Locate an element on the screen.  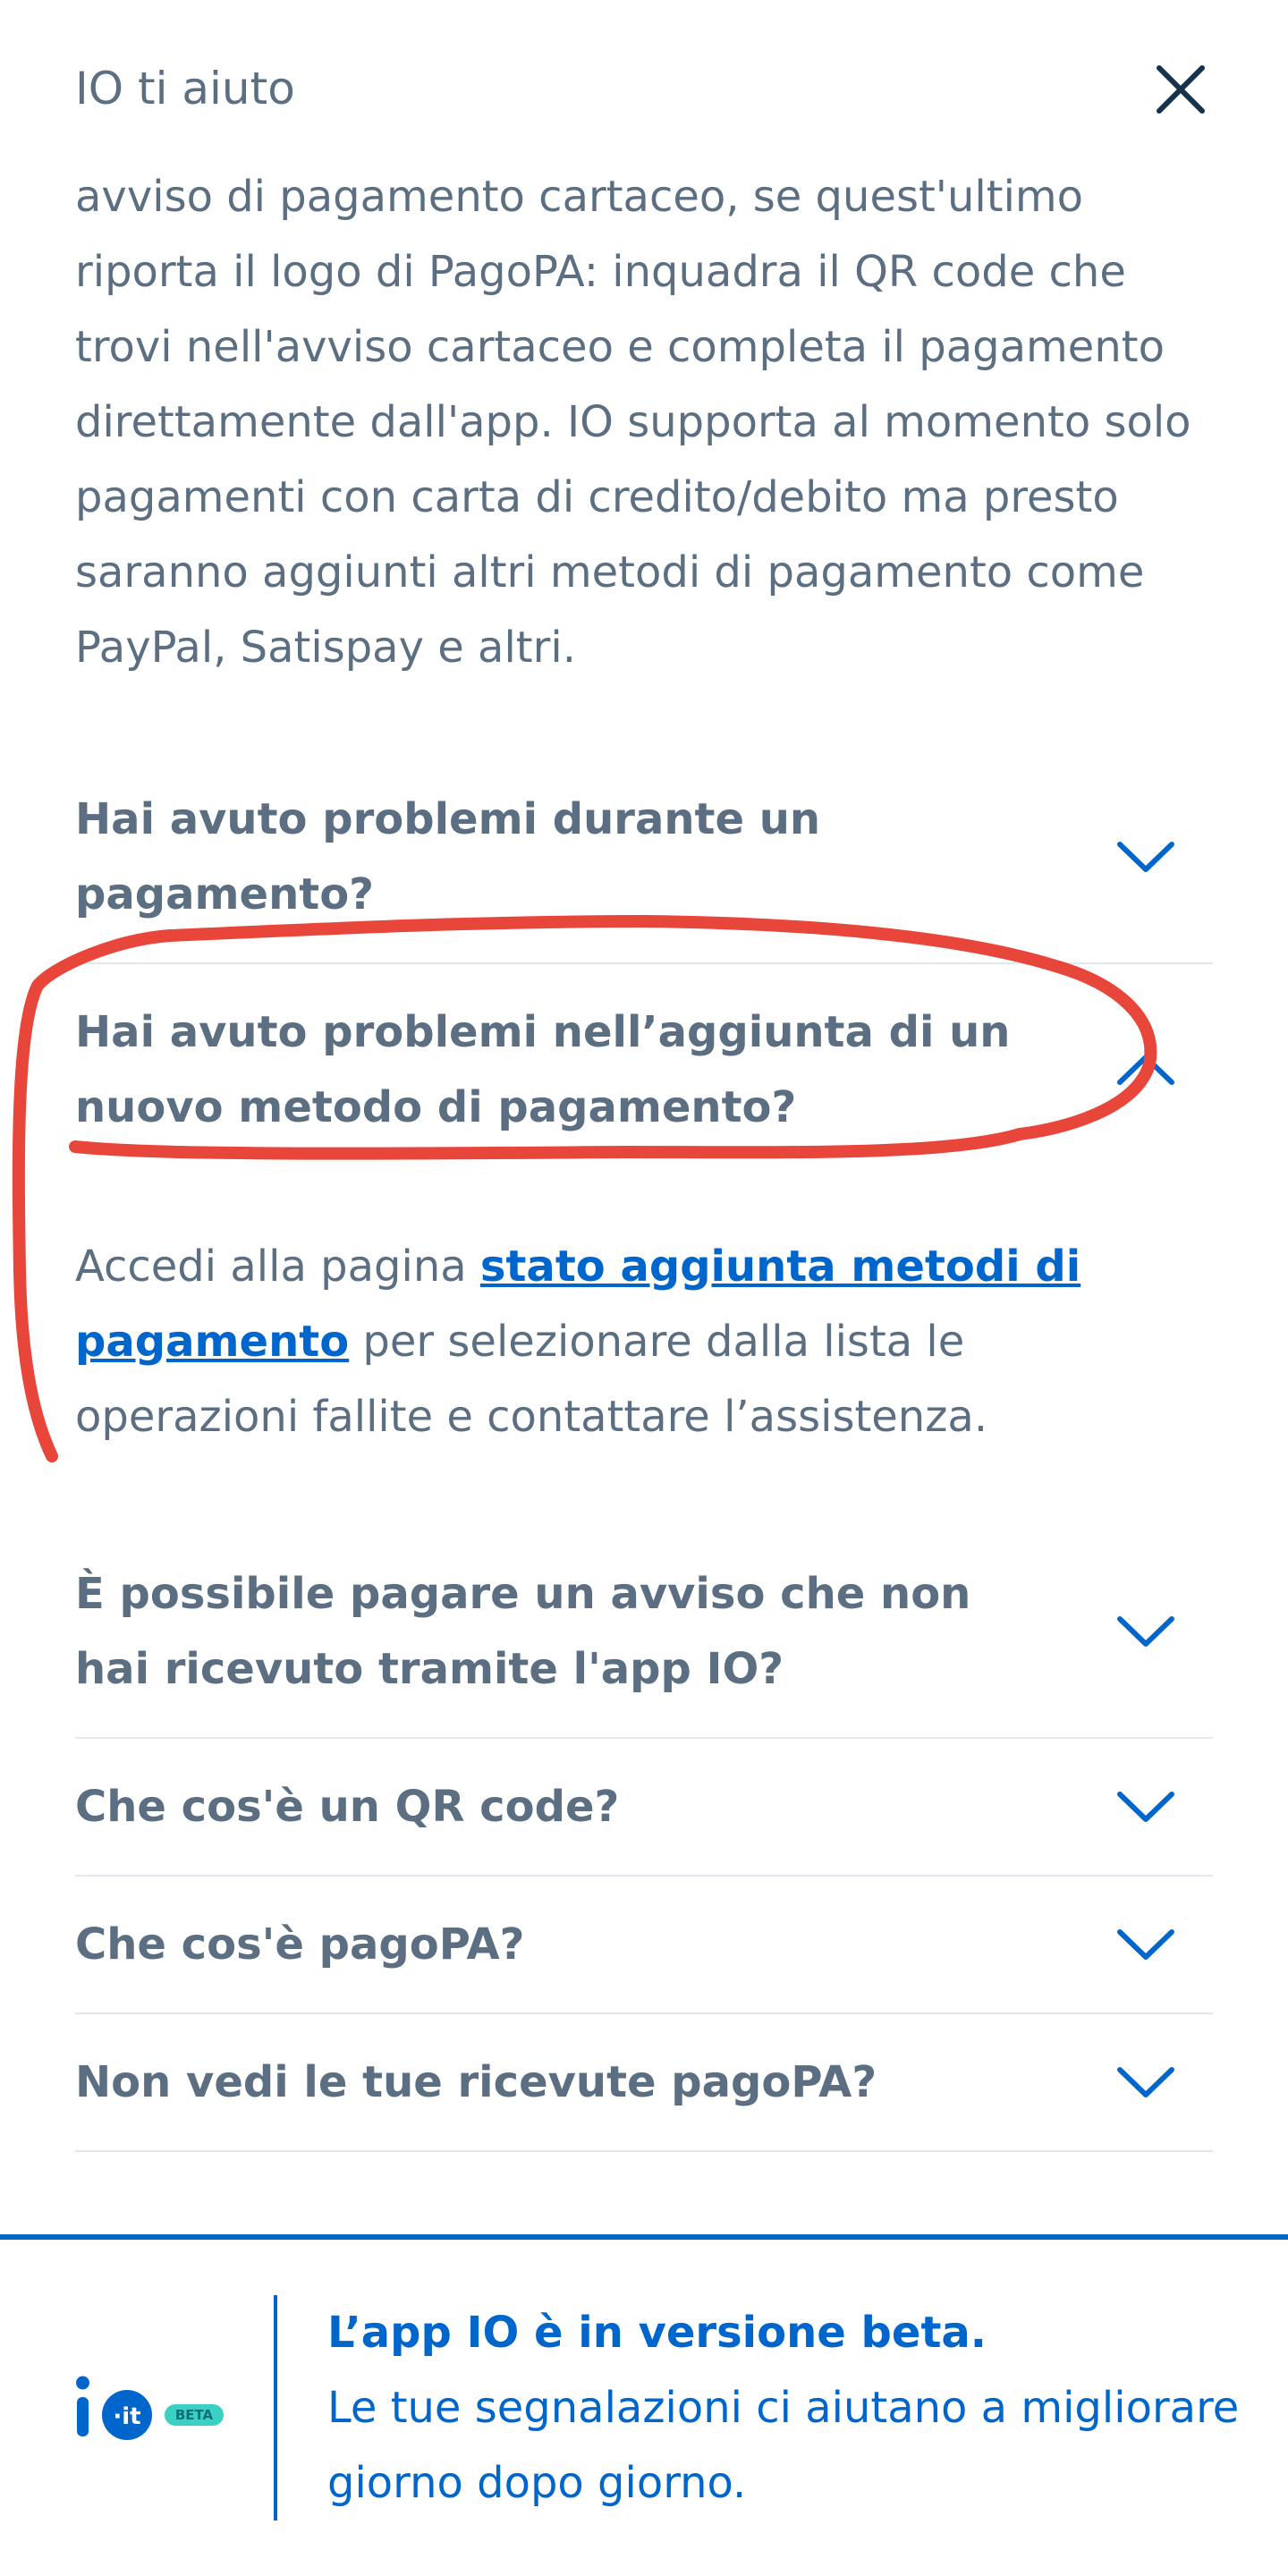
faq-question-qr-code: Che cos'è un QR code? is located at coordinates (644, 1807).